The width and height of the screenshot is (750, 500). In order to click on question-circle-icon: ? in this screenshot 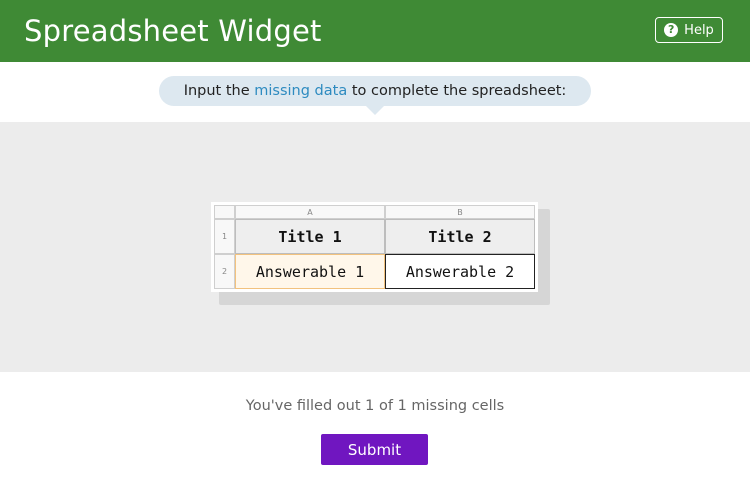, I will do `click(671, 30)`.